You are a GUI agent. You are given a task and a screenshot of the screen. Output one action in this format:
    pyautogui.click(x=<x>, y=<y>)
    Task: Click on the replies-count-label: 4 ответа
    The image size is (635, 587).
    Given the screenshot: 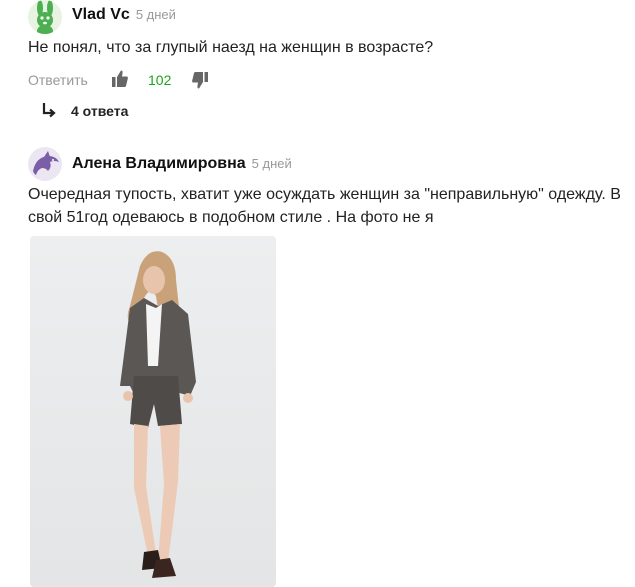 What is the action you would take?
    pyautogui.click(x=99, y=111)
    